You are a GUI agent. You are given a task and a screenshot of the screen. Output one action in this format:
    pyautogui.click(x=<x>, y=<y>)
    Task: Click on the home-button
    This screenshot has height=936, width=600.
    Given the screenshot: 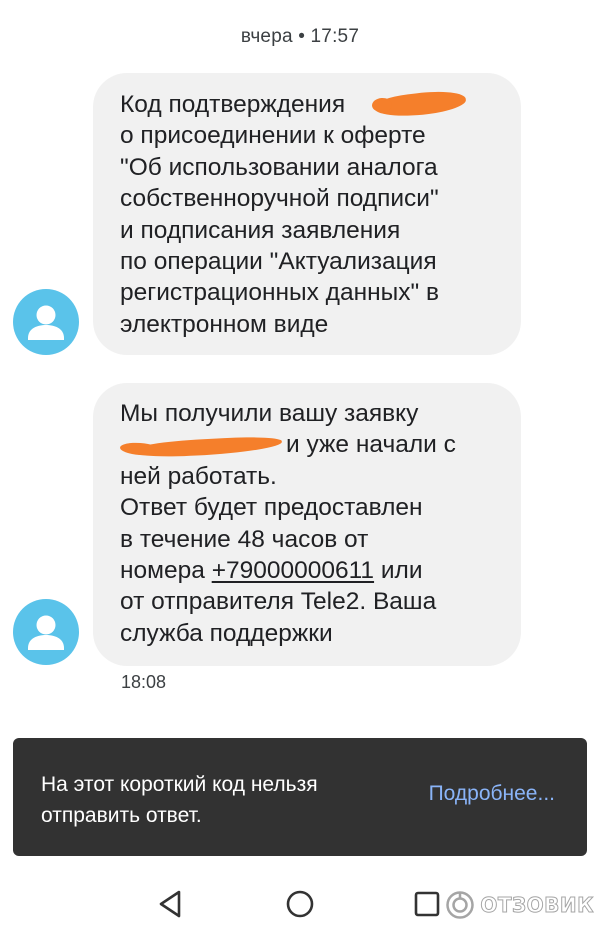 What is the action you would take?
    pyautogui.click(x=300, y=904)
    